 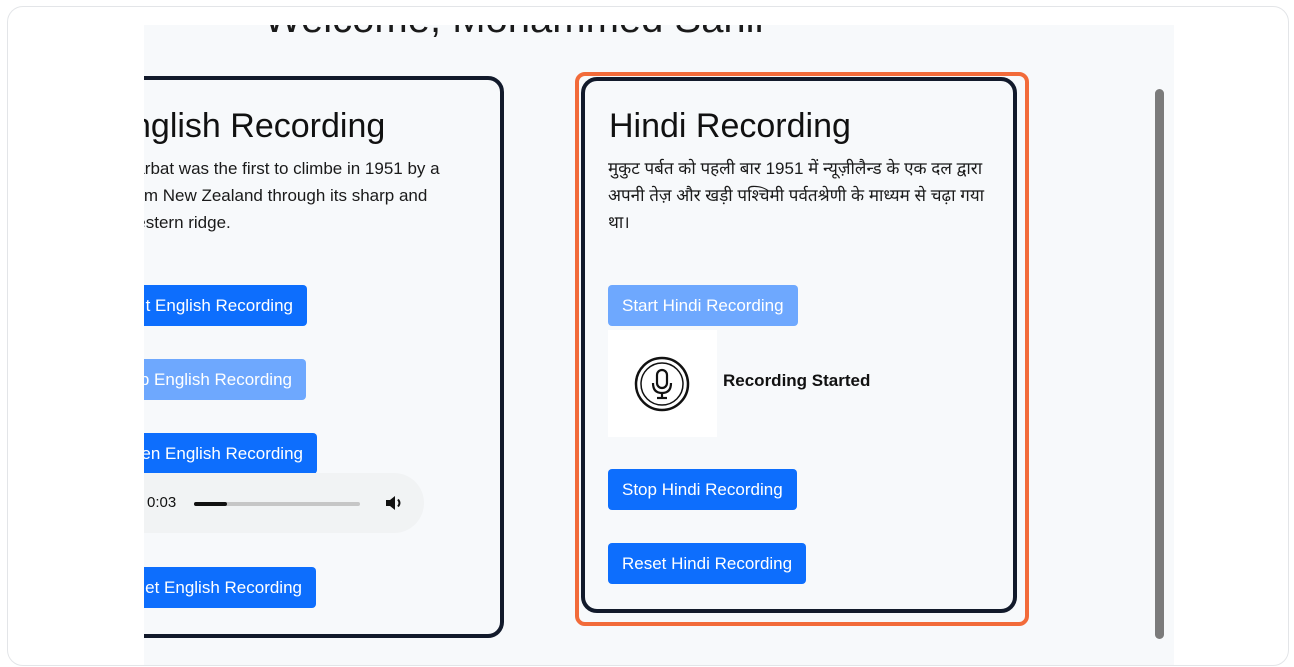 What do you see at coordinates (703, 305) in the screenshot?
I see `start-hindi-recording-button: Start Hindi Recording` at bounding box center [703, 305].